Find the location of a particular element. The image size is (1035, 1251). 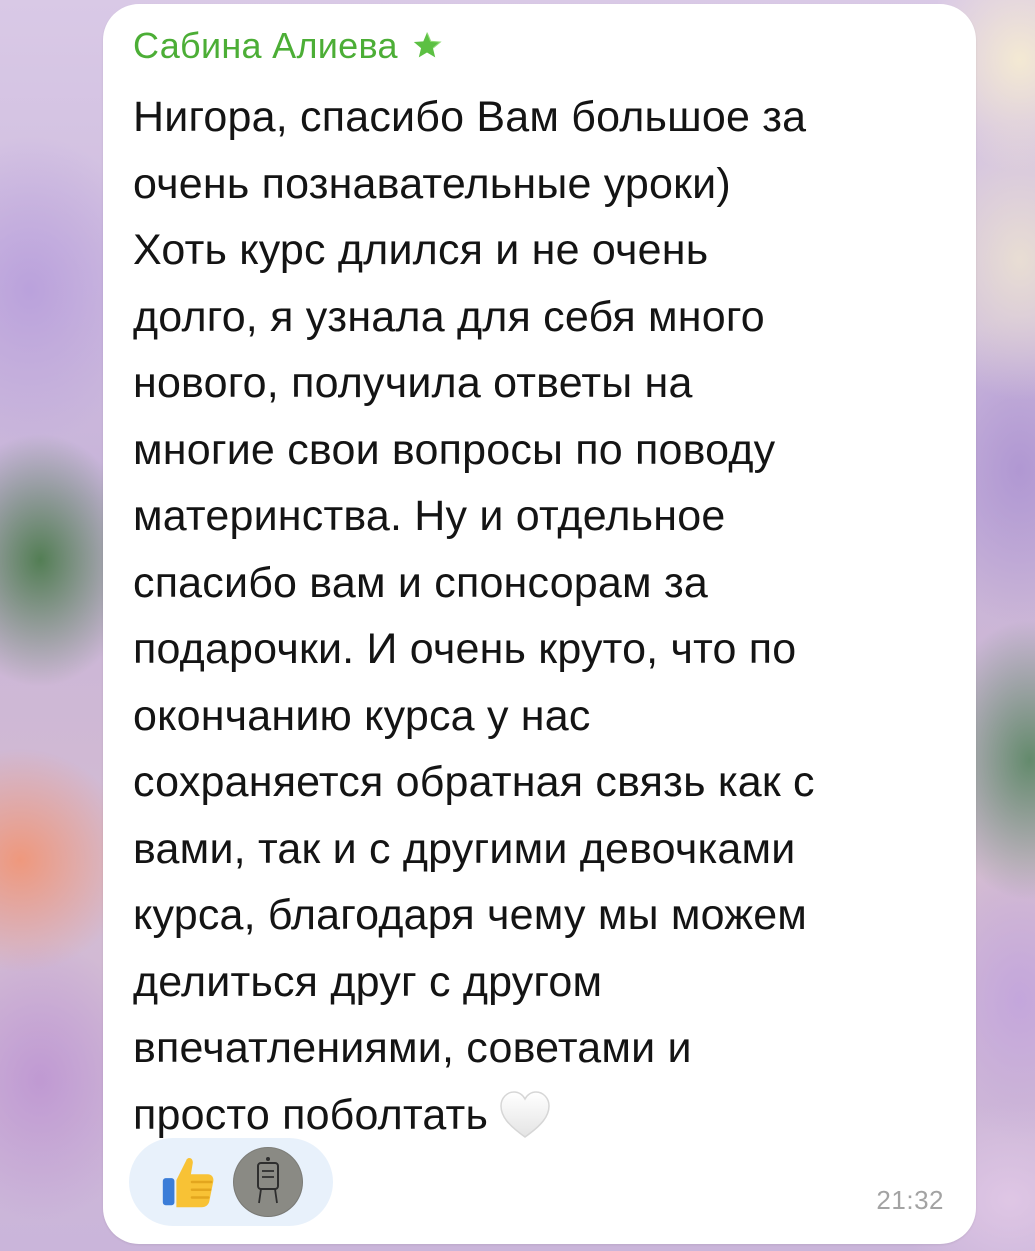

message-line: сохраняется обратная связь как с is located at coordinates (474, 782).